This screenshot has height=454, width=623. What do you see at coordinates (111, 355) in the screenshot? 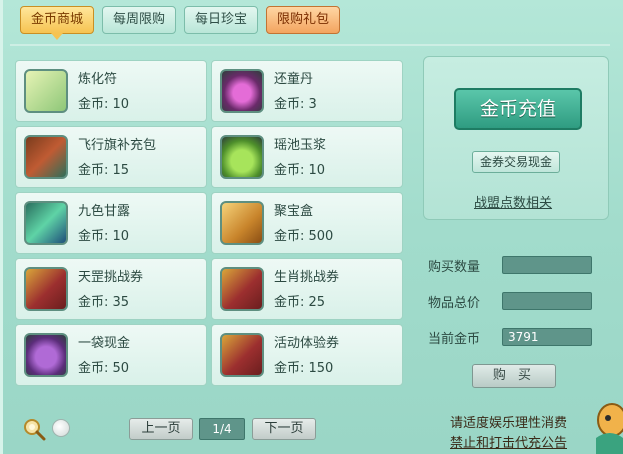
I see `shop-item: 一袋现金 金币: 50` at bounding box center [111, 355].